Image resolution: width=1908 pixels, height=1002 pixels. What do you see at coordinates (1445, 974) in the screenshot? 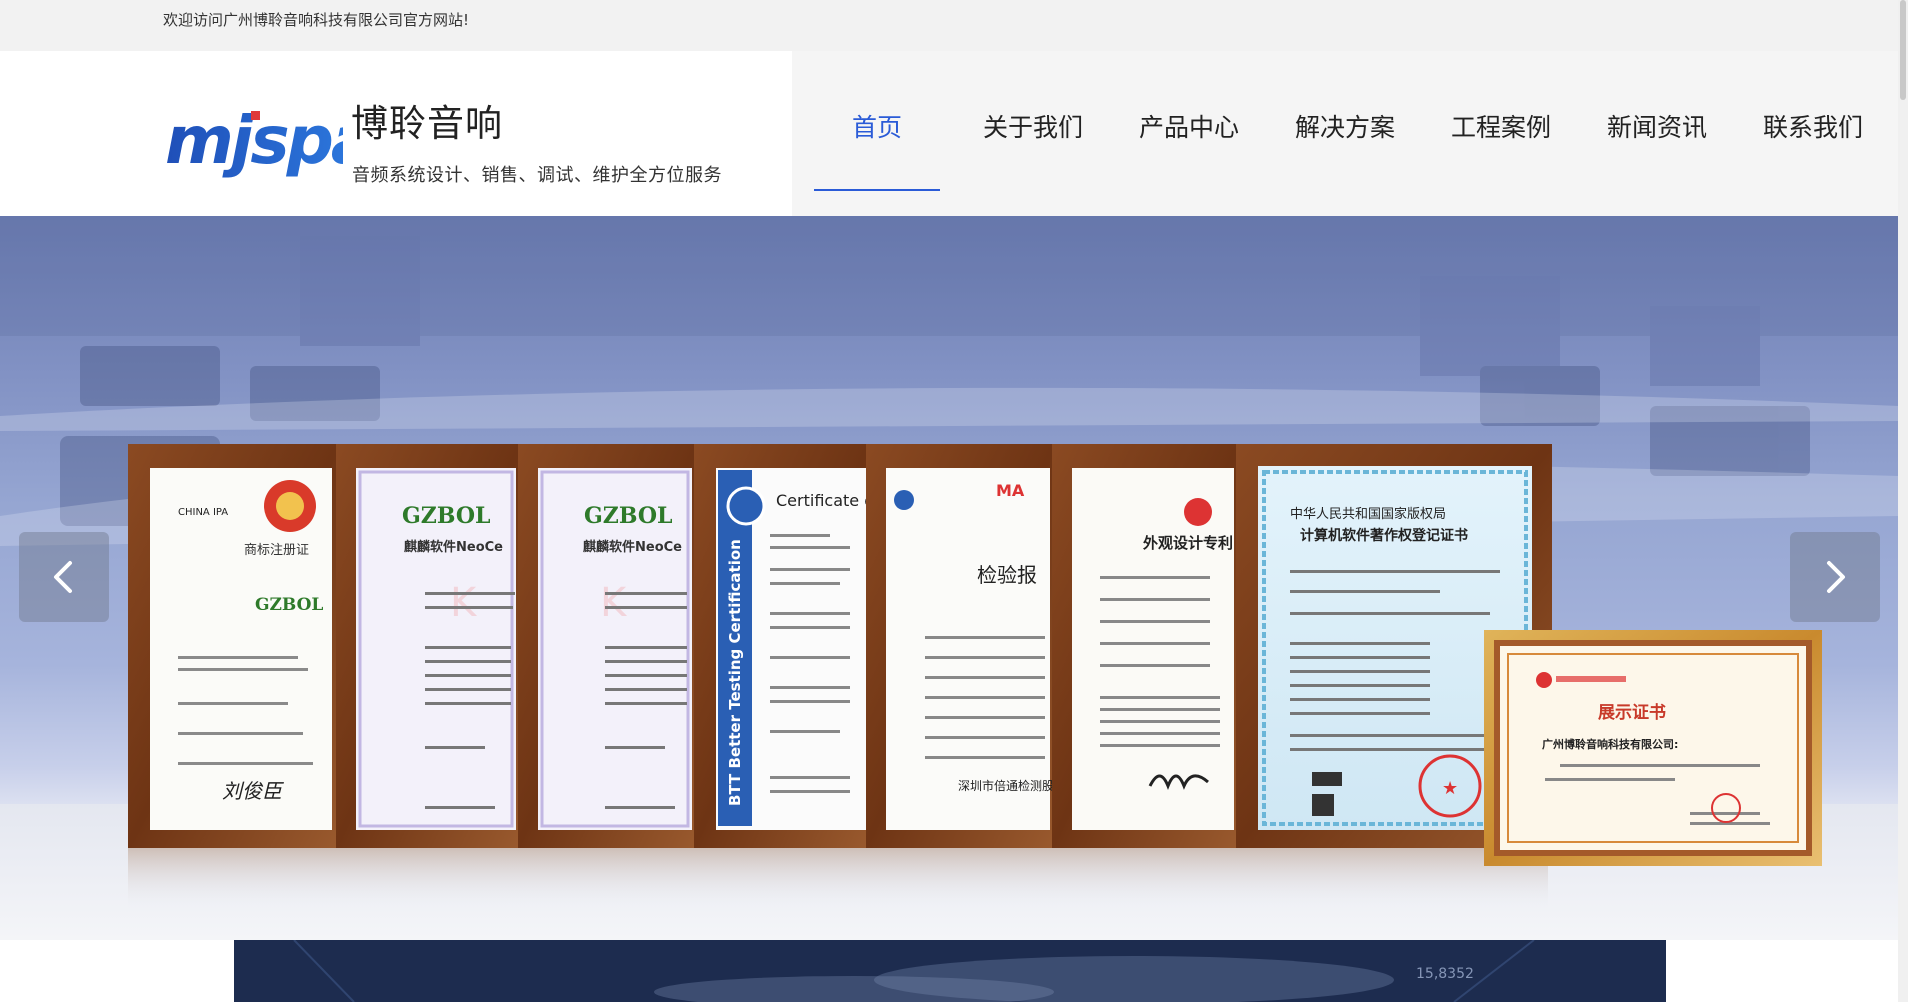
I see `svg-text: 15,8352` at bounding box center [1445, 974].